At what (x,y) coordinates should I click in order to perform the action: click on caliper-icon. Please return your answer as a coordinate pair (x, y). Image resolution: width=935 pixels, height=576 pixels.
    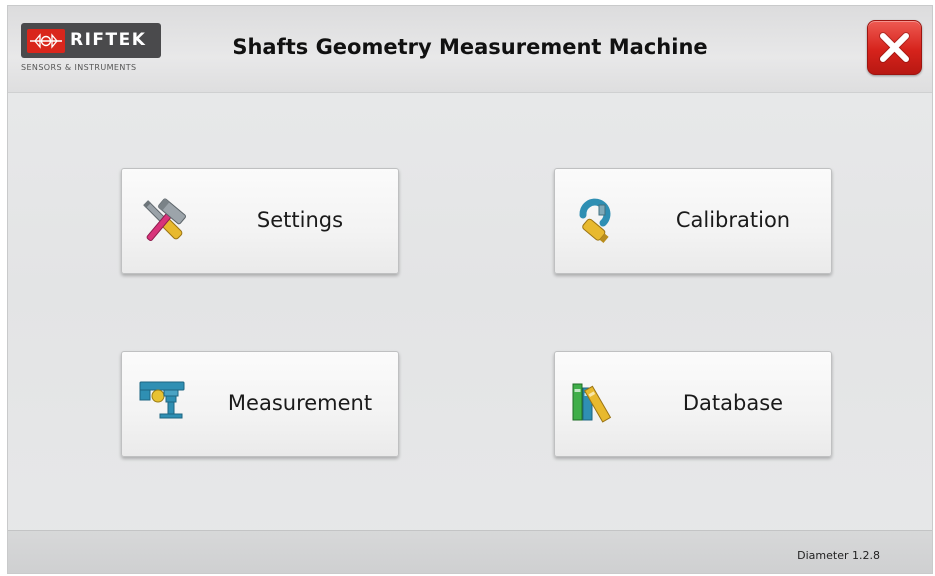
    Looking at the image, I should click on (162, 400).